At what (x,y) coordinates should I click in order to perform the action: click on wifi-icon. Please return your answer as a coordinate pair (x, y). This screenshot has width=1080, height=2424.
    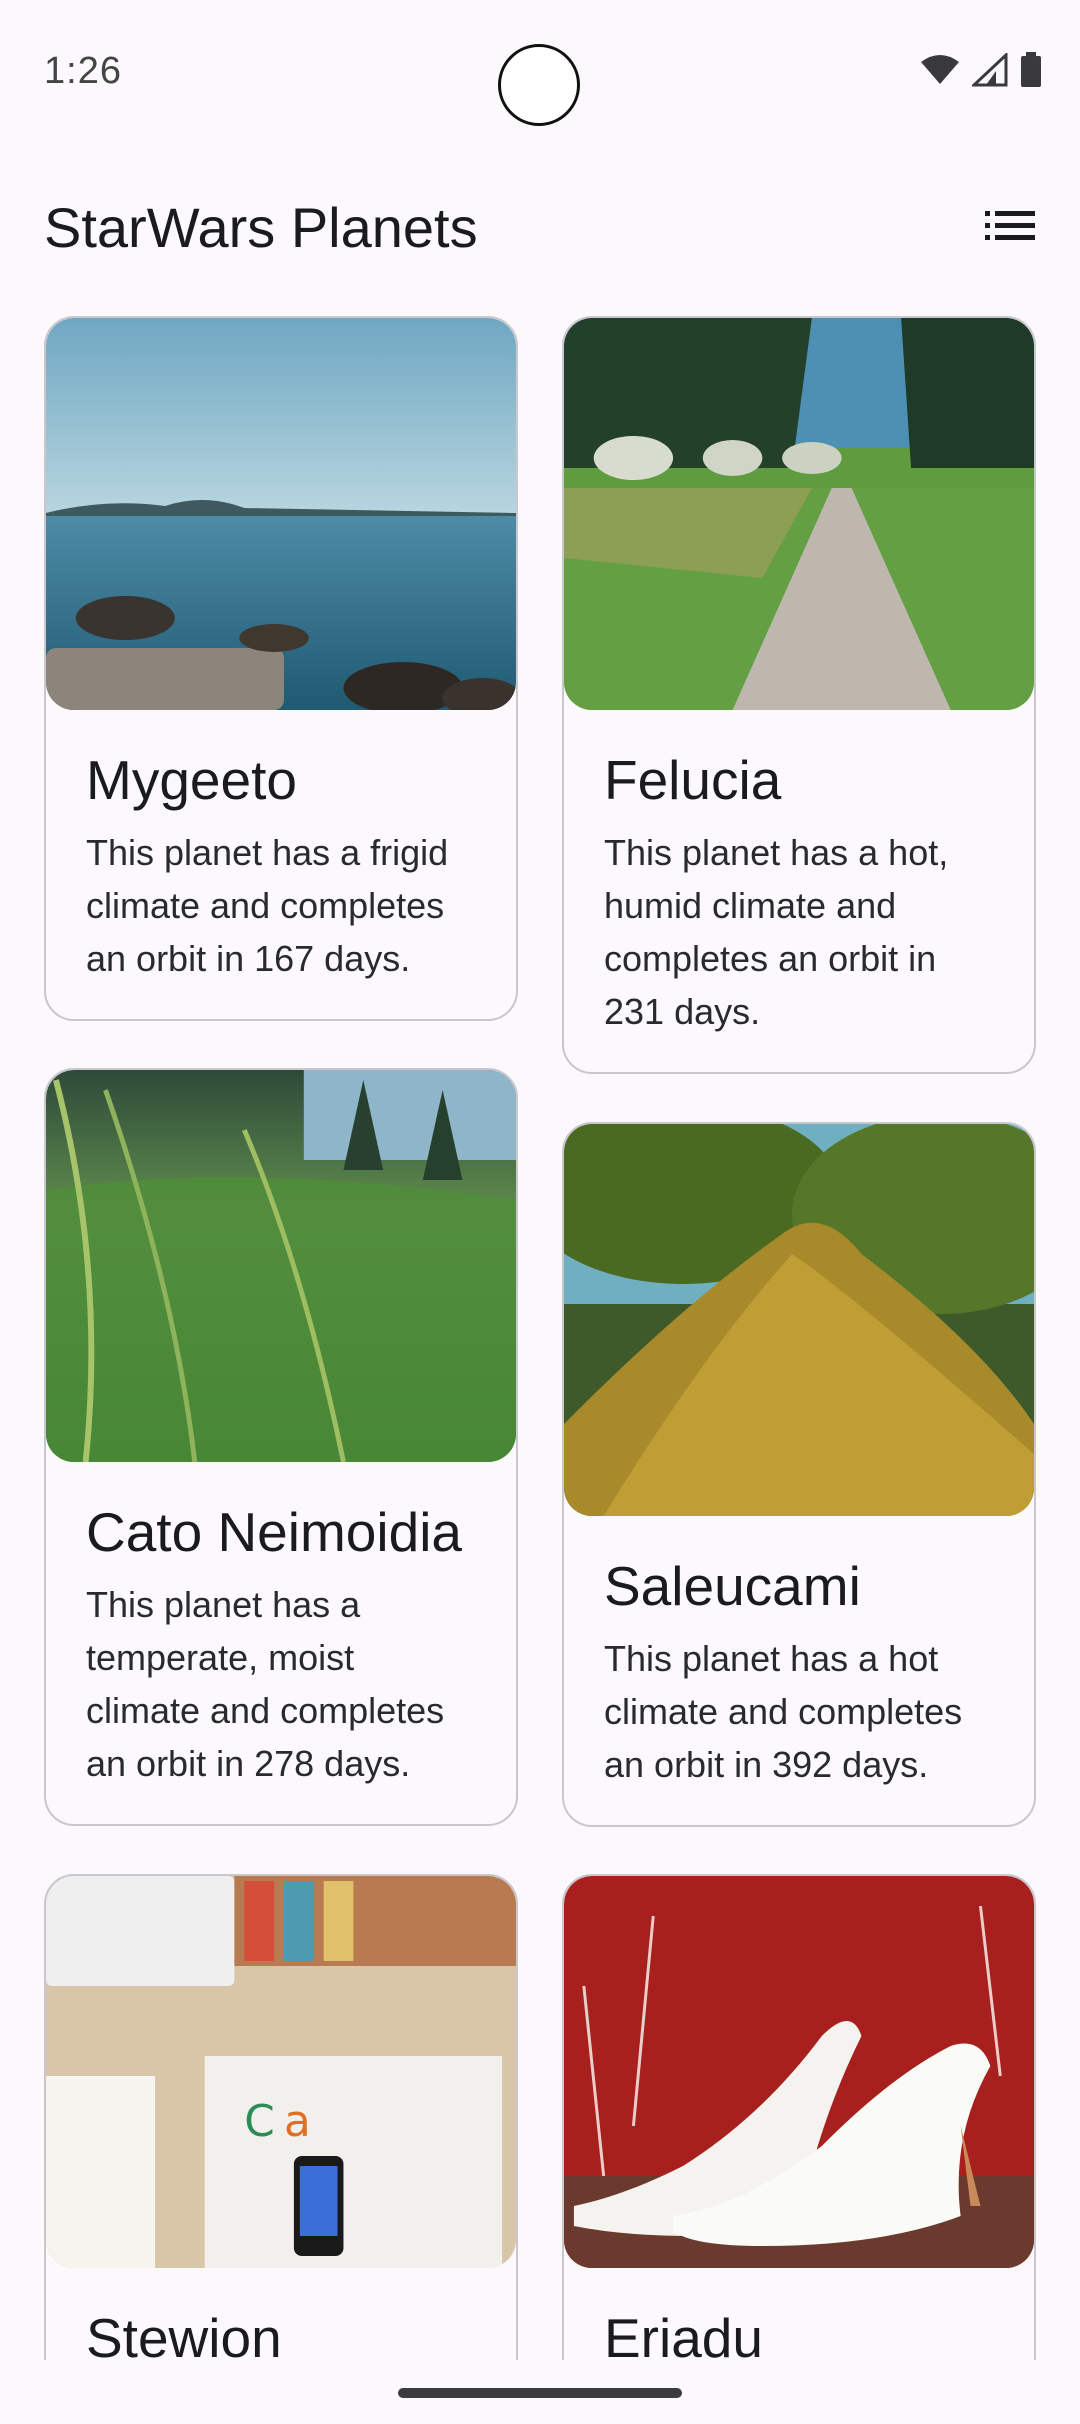
    Looking at the image, I should click on (940, 70).